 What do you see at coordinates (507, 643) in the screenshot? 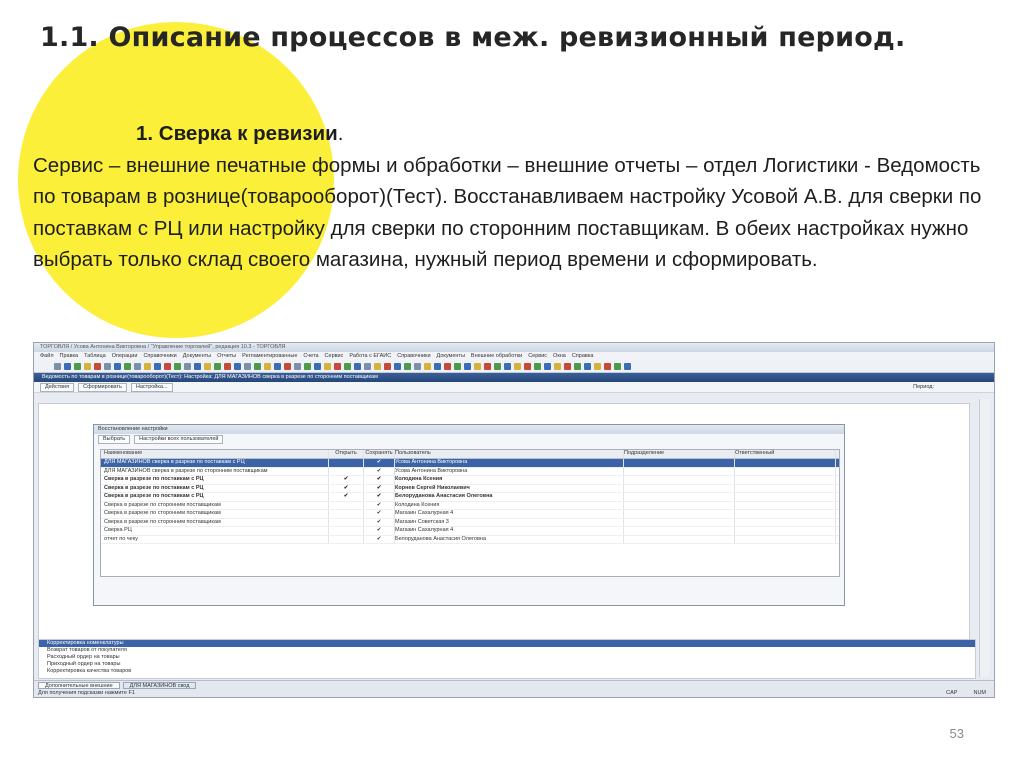
I see `list-item: Корректировка номенклатуры` at bounding box center [507, 643].